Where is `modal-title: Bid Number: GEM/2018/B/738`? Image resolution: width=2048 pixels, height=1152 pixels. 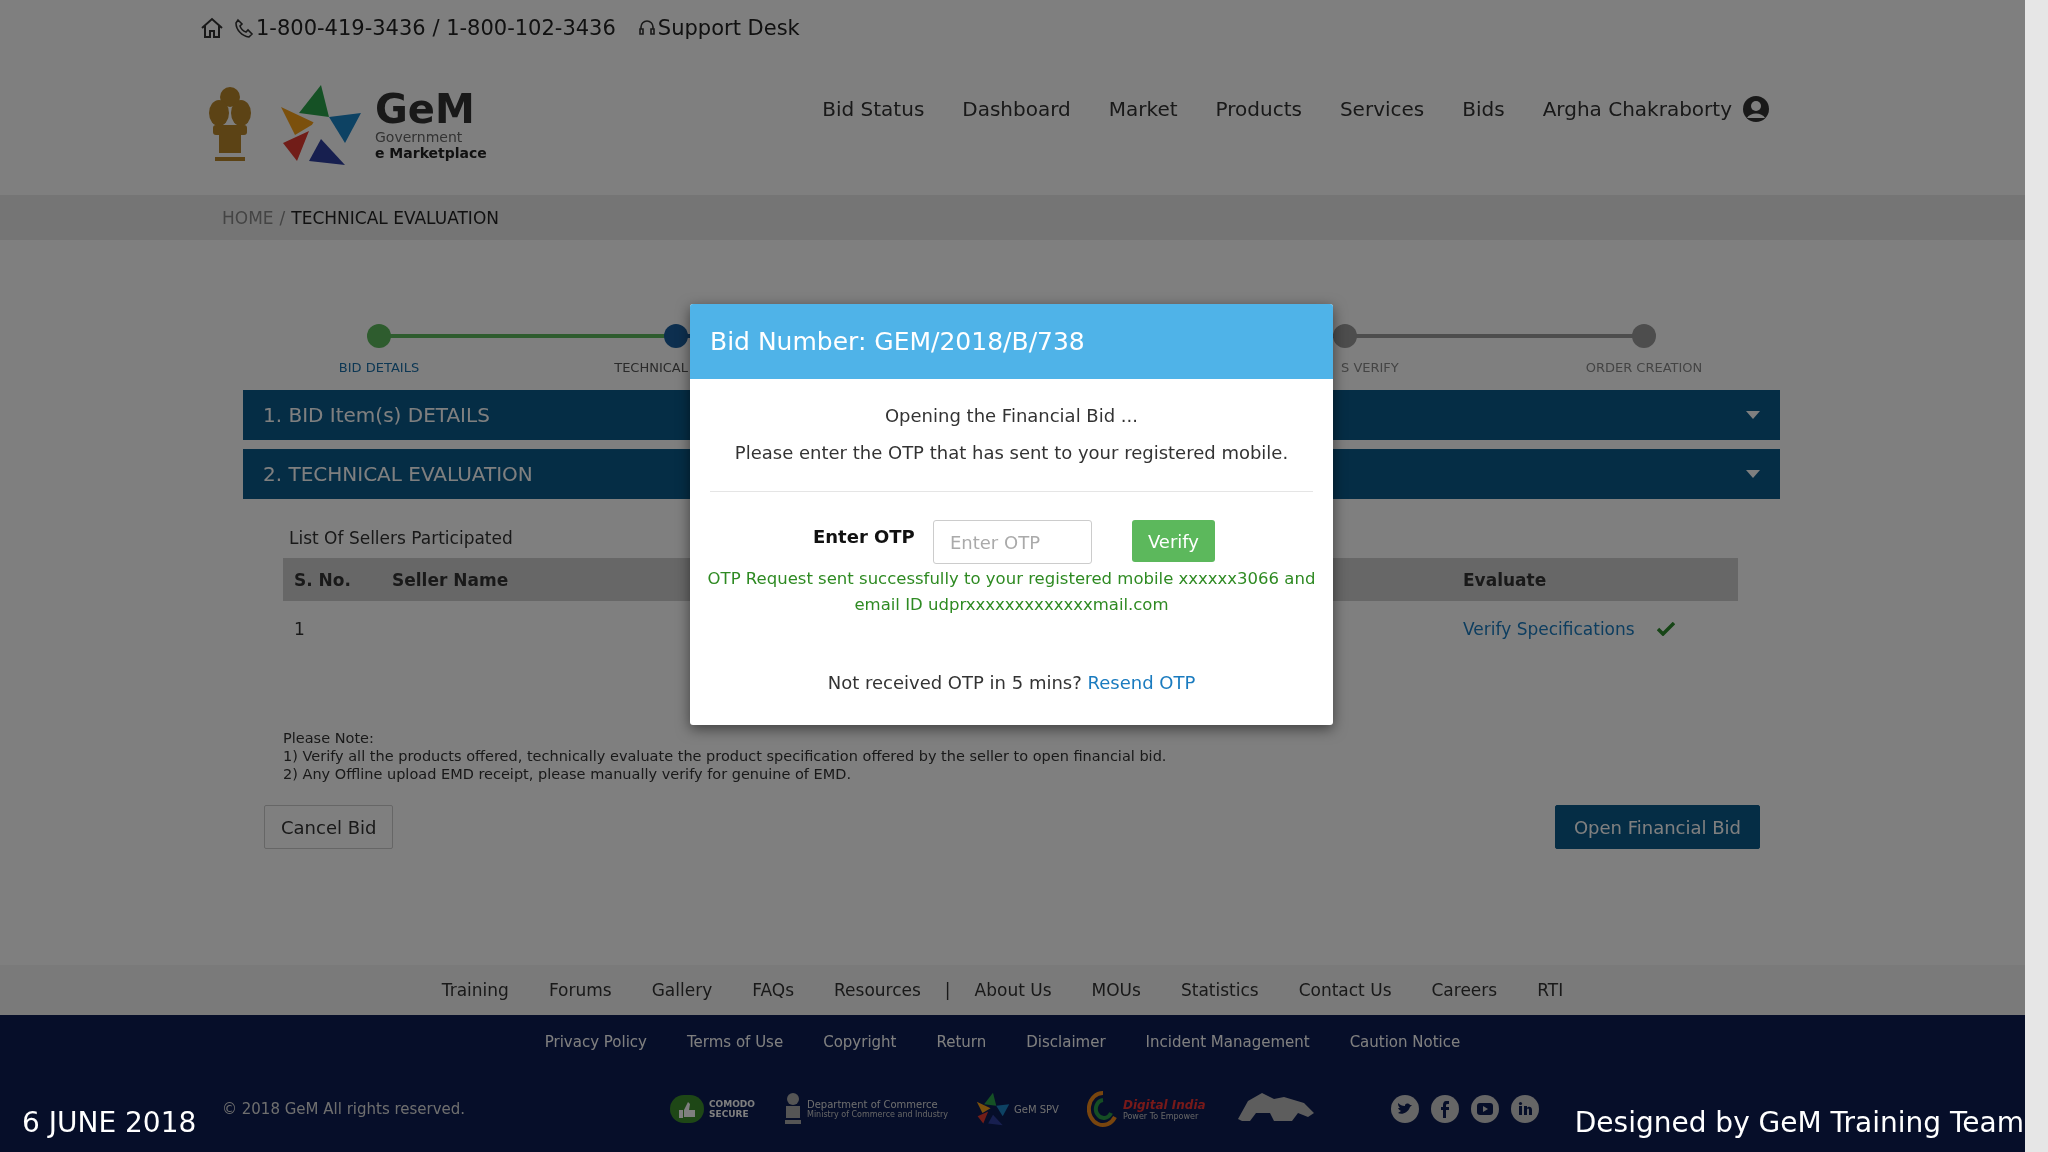
modal-title: Bid Number: GEM/2018/B/738 is located at coordinates (897, 341).